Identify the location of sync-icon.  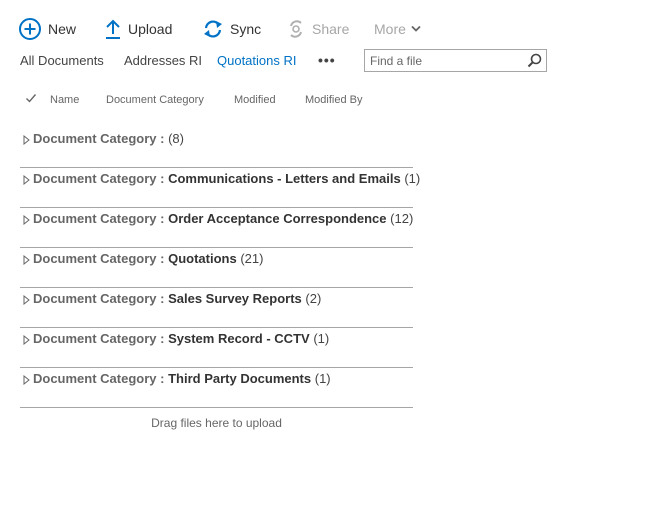
(213, 29).